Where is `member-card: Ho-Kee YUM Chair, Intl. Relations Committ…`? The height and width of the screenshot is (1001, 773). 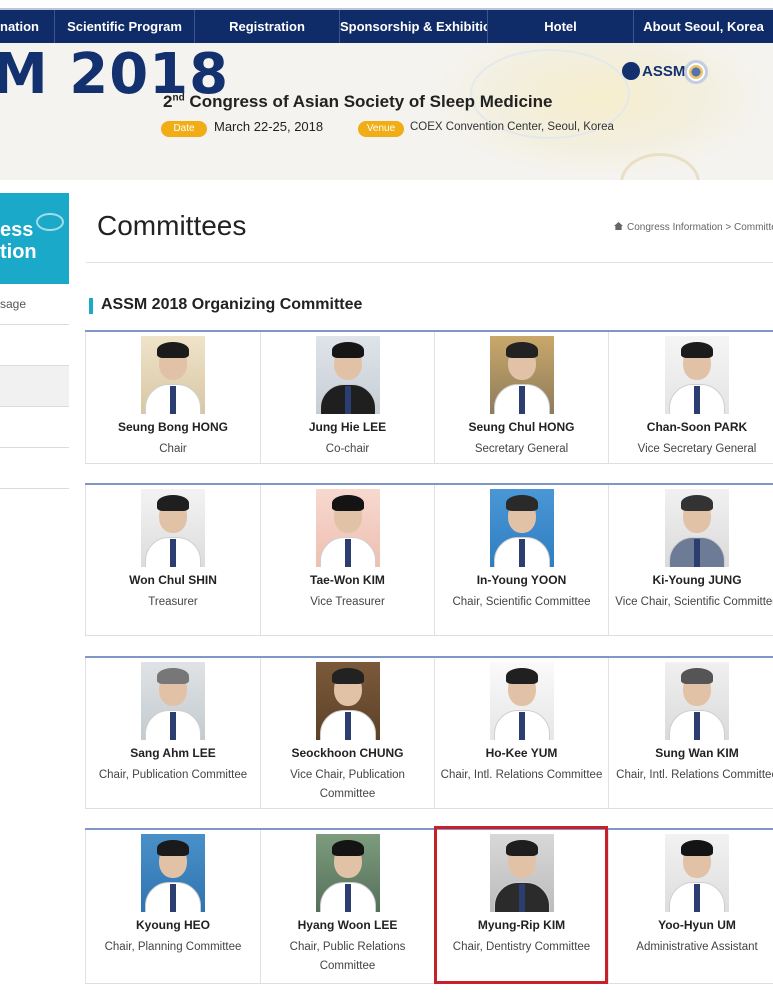
member-card: Ho-Kee YUM Chair, Intl. Relations Committ… is located at coordinates (521, 733).